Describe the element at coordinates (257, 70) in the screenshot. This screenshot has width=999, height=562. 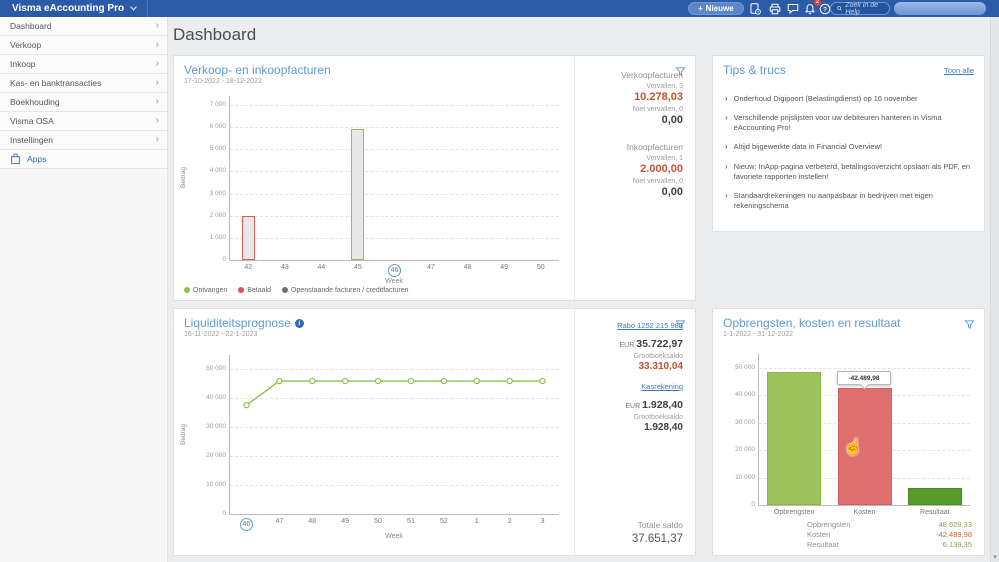
I see `card-title-verkoop: Verkoop- en inkoopfacturen` at that location.